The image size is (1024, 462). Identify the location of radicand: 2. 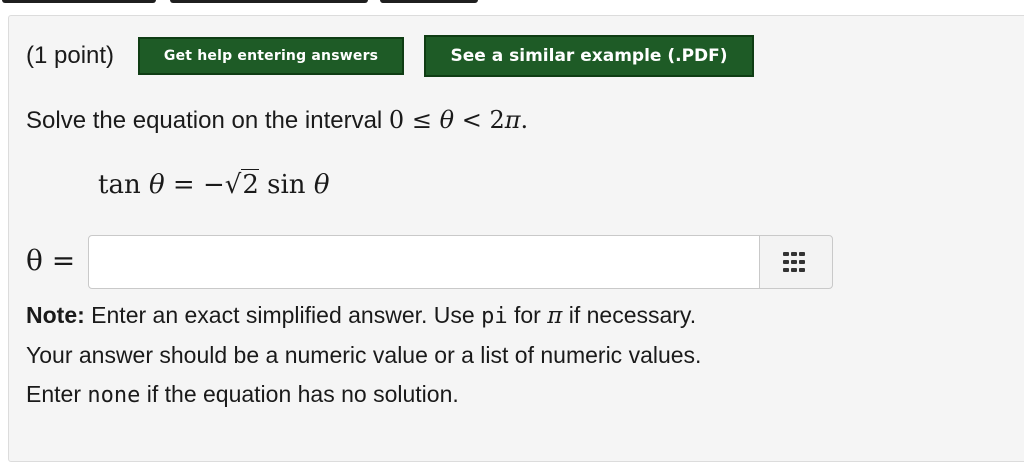
(250, 184).